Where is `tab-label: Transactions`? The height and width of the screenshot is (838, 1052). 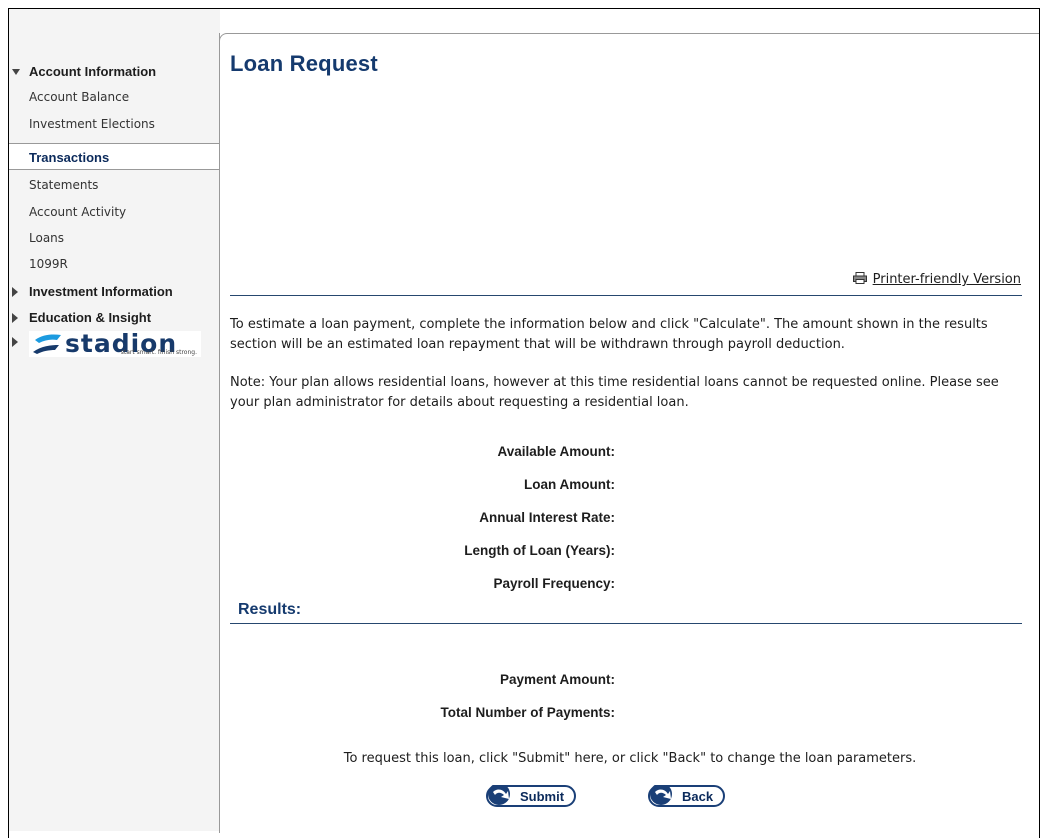
tab-label: Transactions is located at coordinates (69, 157).